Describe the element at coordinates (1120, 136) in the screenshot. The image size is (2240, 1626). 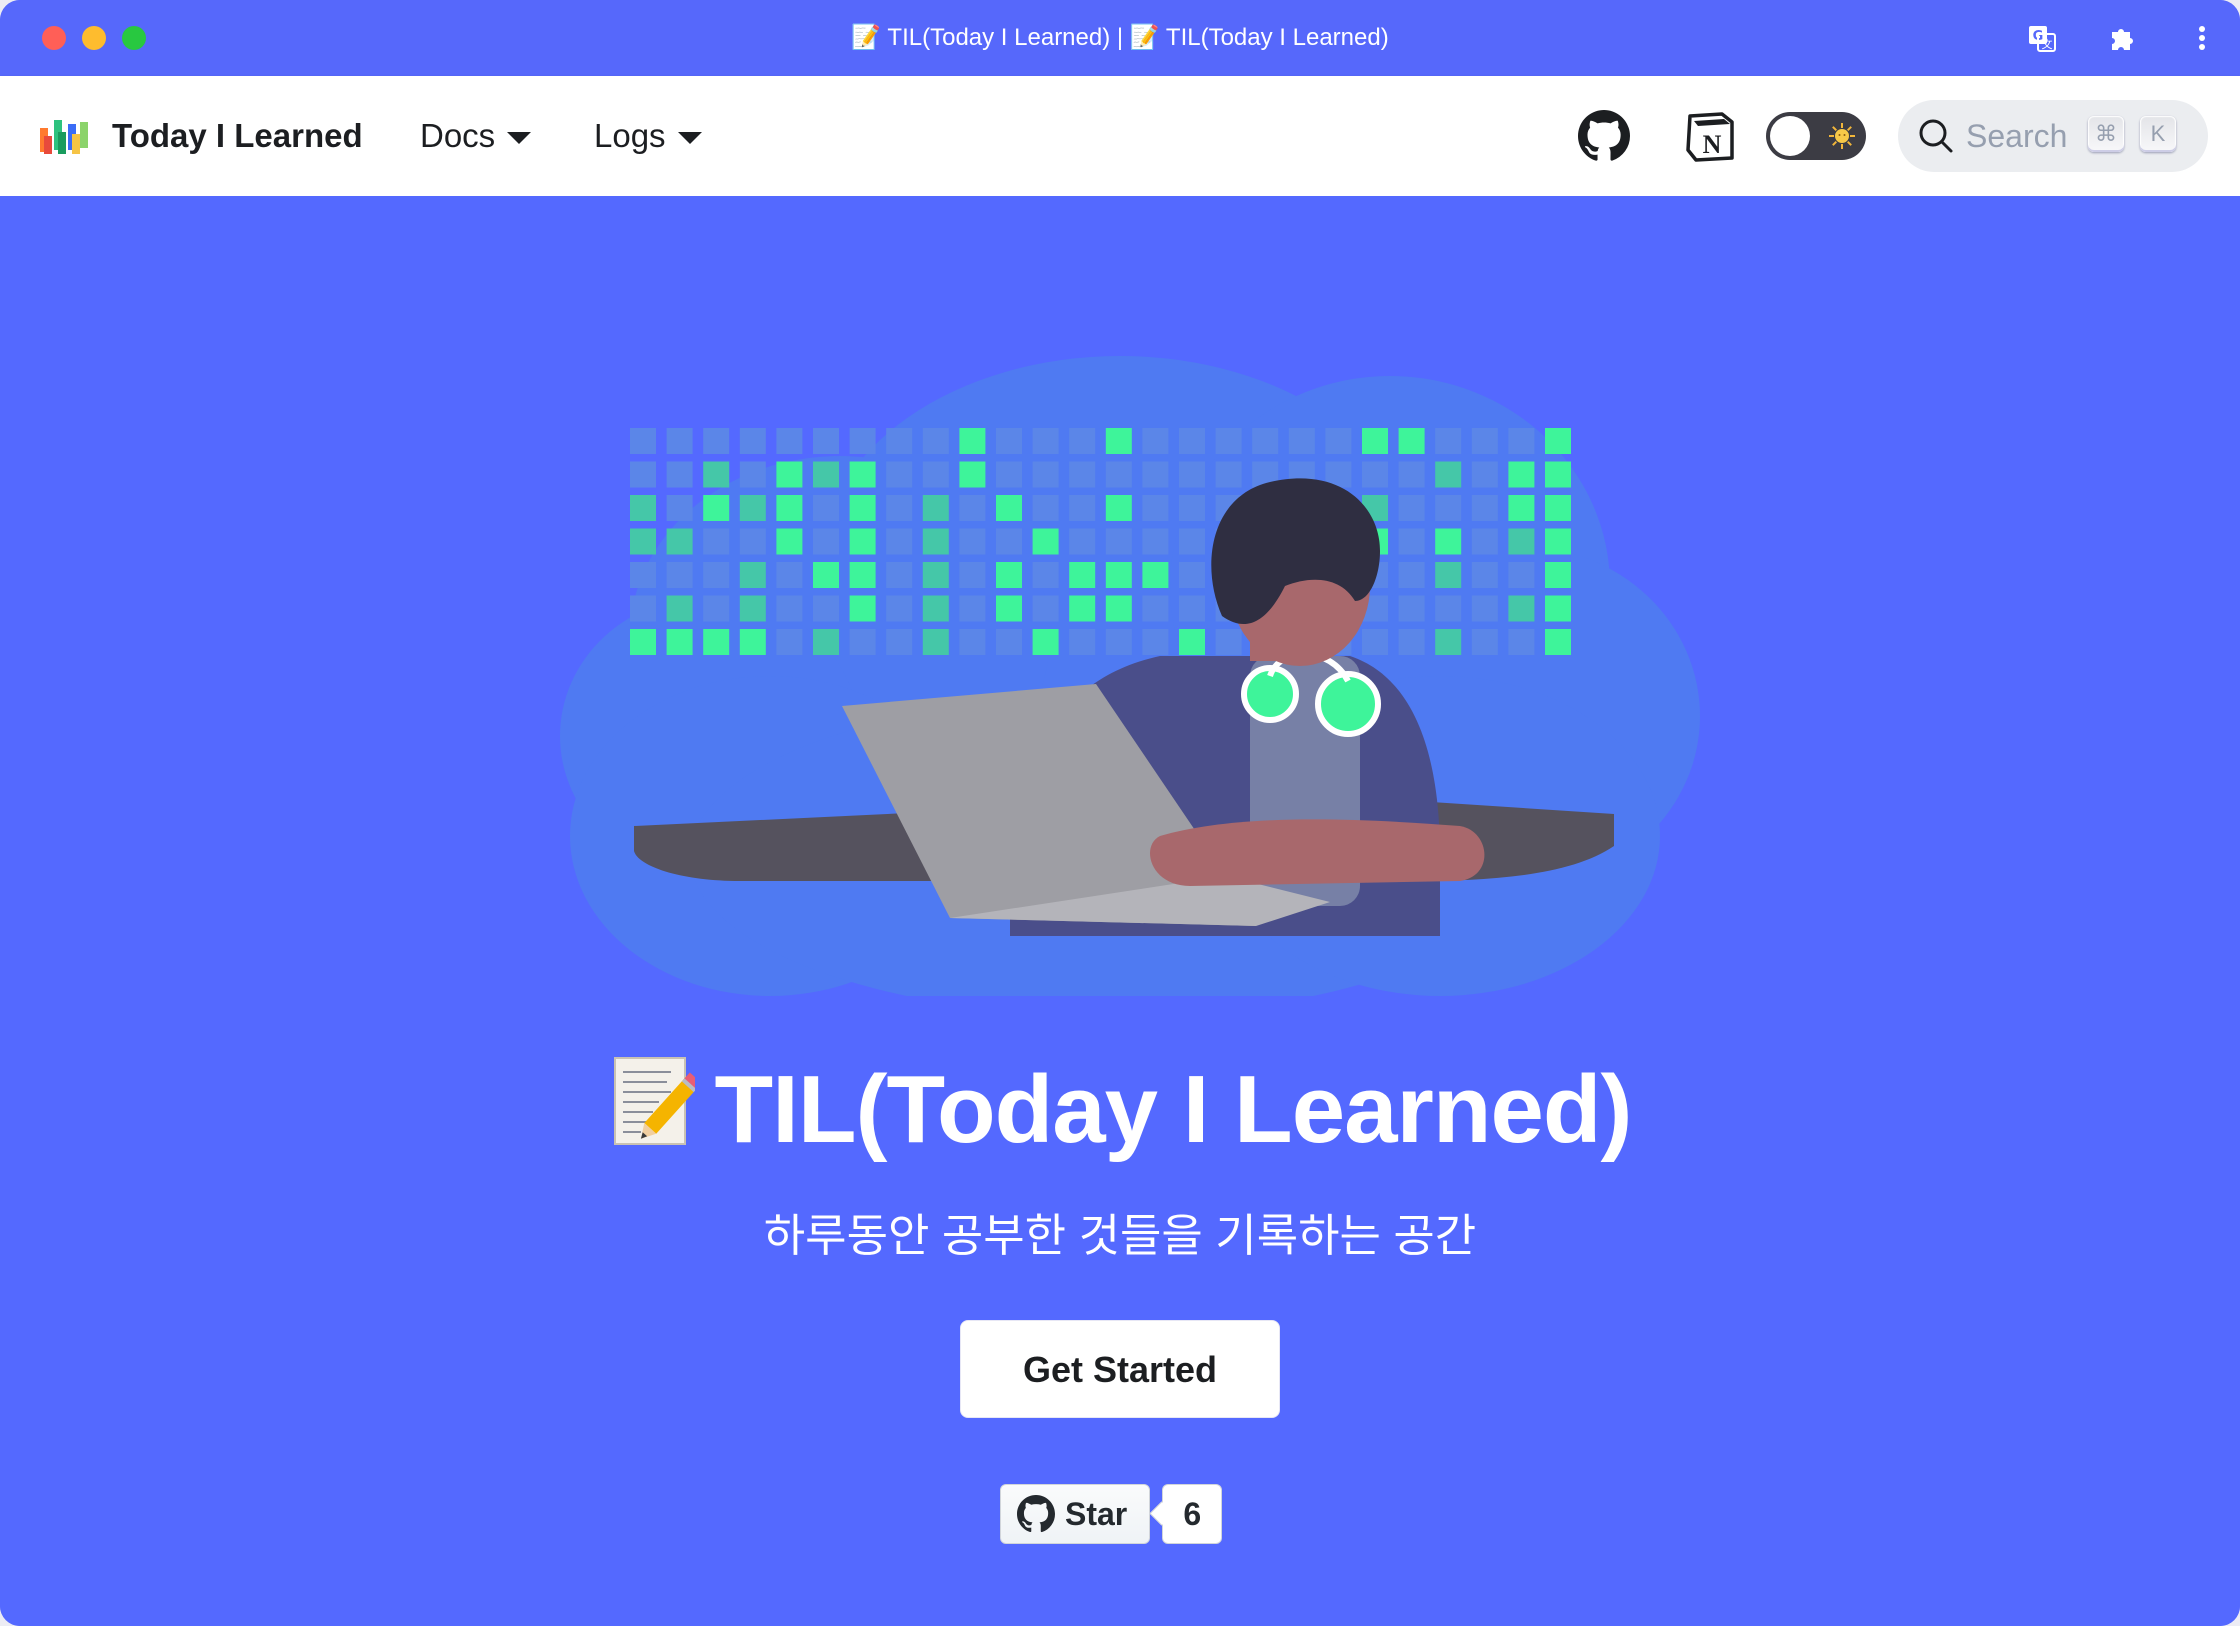
I see `site-navbar: Today I Learned Docs Logs N Search ⌘ K` at that location.